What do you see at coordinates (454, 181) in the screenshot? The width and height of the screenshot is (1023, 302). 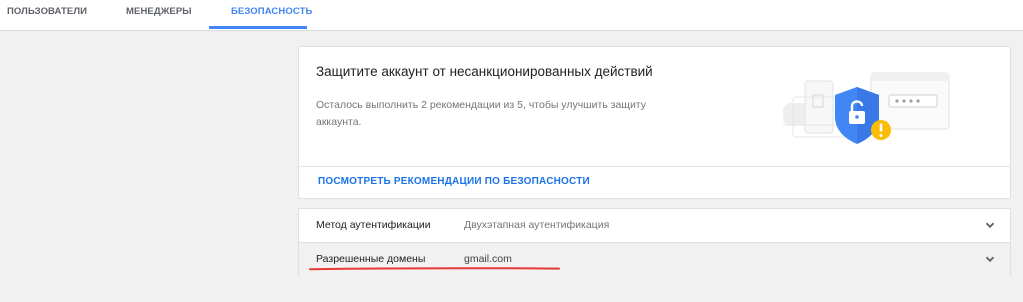 I see `view-security-recommendations-link: ПОСМОТРЕТЬ РЕКОМЕНДАЦИИ ПО БЕЗОПАСНОСТИ` at bounding box center [454, 181].